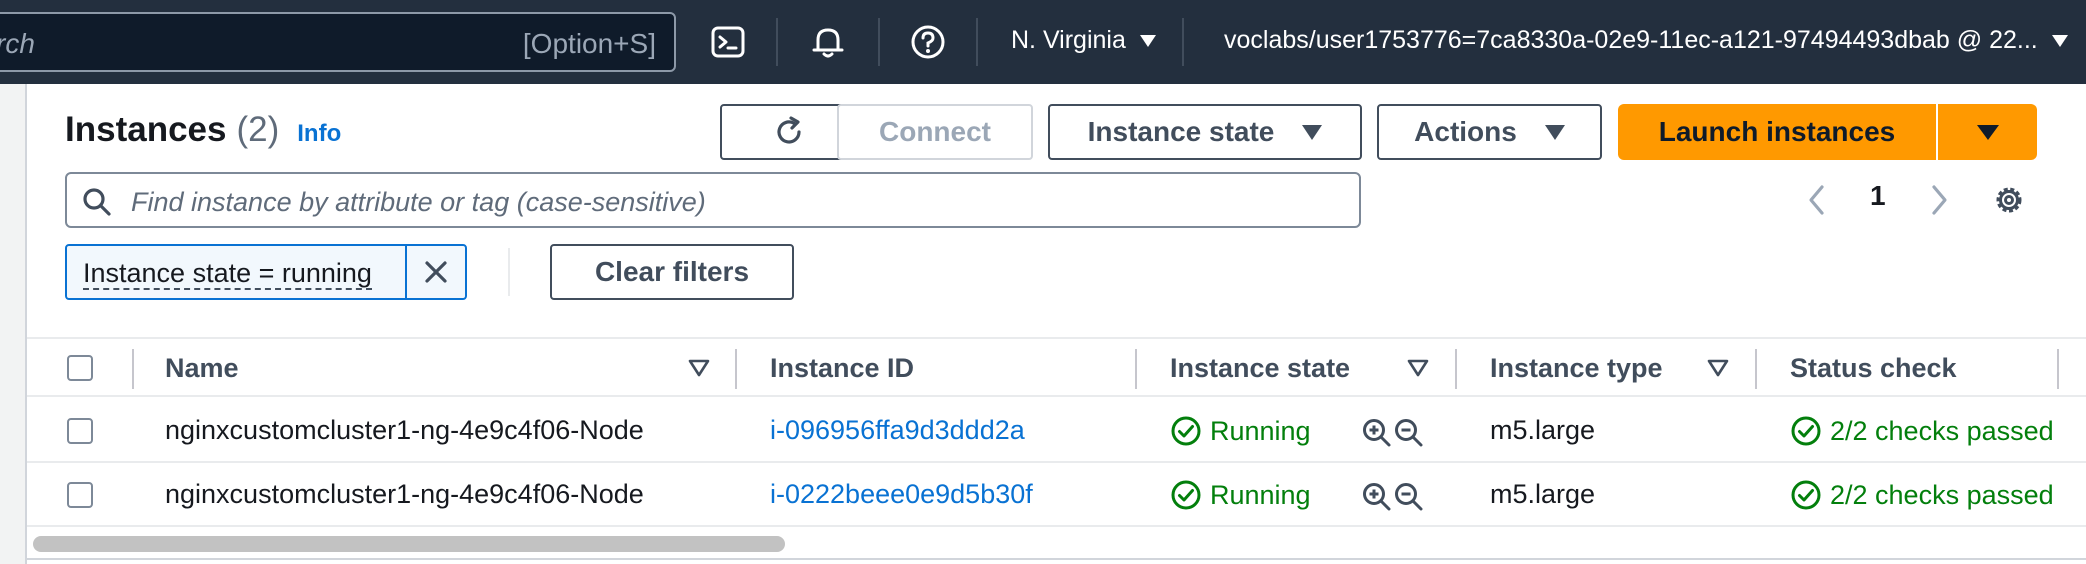 The height and width of the screenshot is (564, 2086). I want to click on select-all-checkbox, so click(80, 368).